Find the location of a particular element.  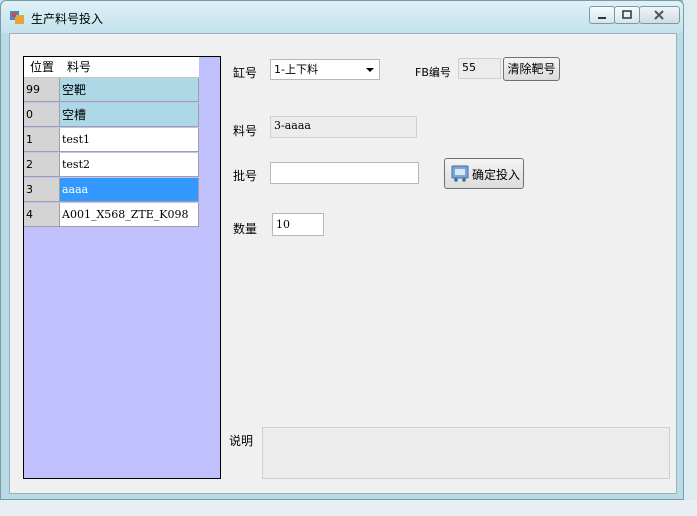

quantity-label: 数量 is located at coordinates (245, 229).